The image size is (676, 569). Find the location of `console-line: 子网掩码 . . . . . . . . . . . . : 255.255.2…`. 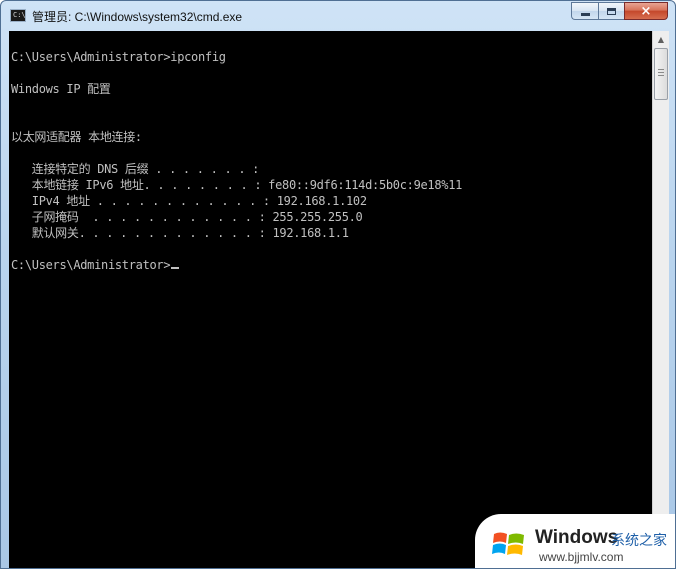

console-line: 子网掩码 . . . . . . . . . . . . : 255.255.2… is located at coordinates (187, 217).